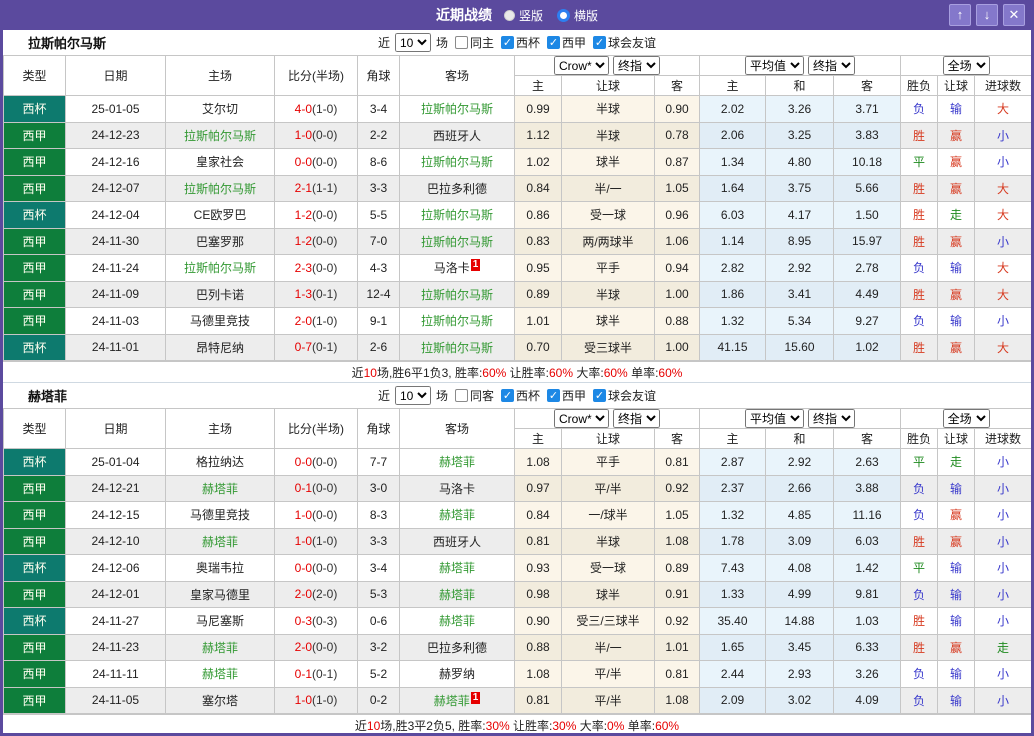 This screenshot has height=736, width=1034. What do you see at coordinates (115, 647) in the screenshot?
I see `date-cell: 24-11-23` at bounding box center [115, 647].